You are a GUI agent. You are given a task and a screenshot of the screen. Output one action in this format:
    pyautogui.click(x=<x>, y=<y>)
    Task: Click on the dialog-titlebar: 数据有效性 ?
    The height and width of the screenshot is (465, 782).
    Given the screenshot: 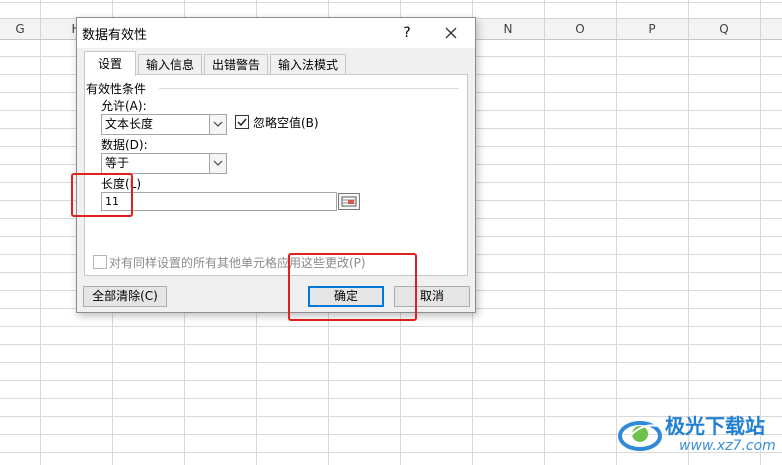 What is the action you would take?
    pyautogui.click(x=276, y=33)
    